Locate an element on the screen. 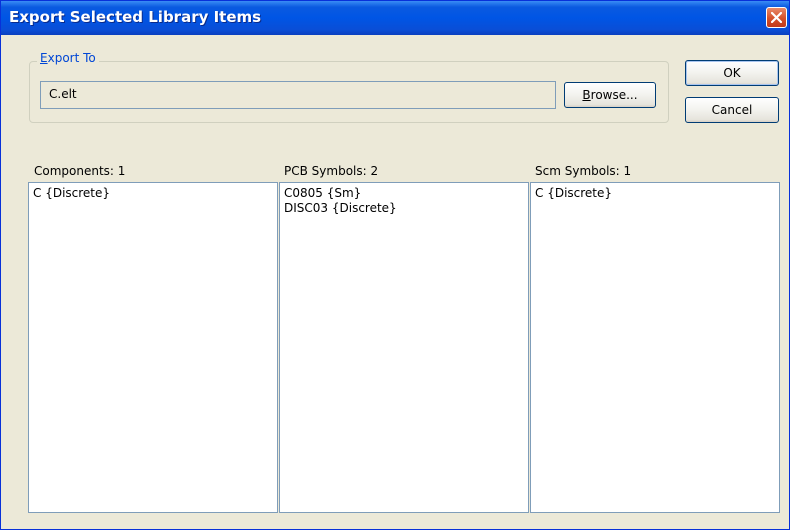 This screenshot has height=530, width=790. list-item: C0805 {Sm} is located at coordinates (404, 193).